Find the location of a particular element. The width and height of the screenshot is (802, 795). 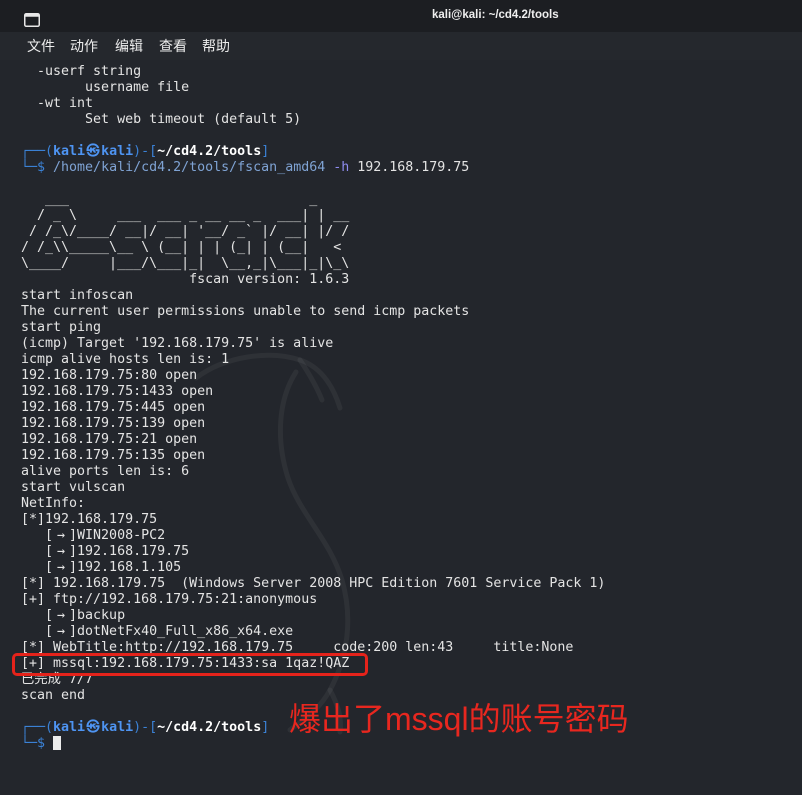

output-line: 已完成 7/7 is located at coordinates (57, 679).